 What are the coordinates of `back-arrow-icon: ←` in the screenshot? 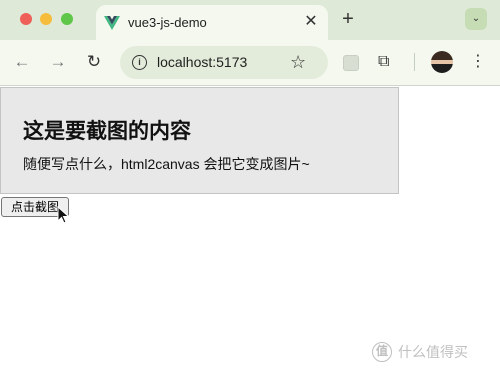 It's located at (22, 62).